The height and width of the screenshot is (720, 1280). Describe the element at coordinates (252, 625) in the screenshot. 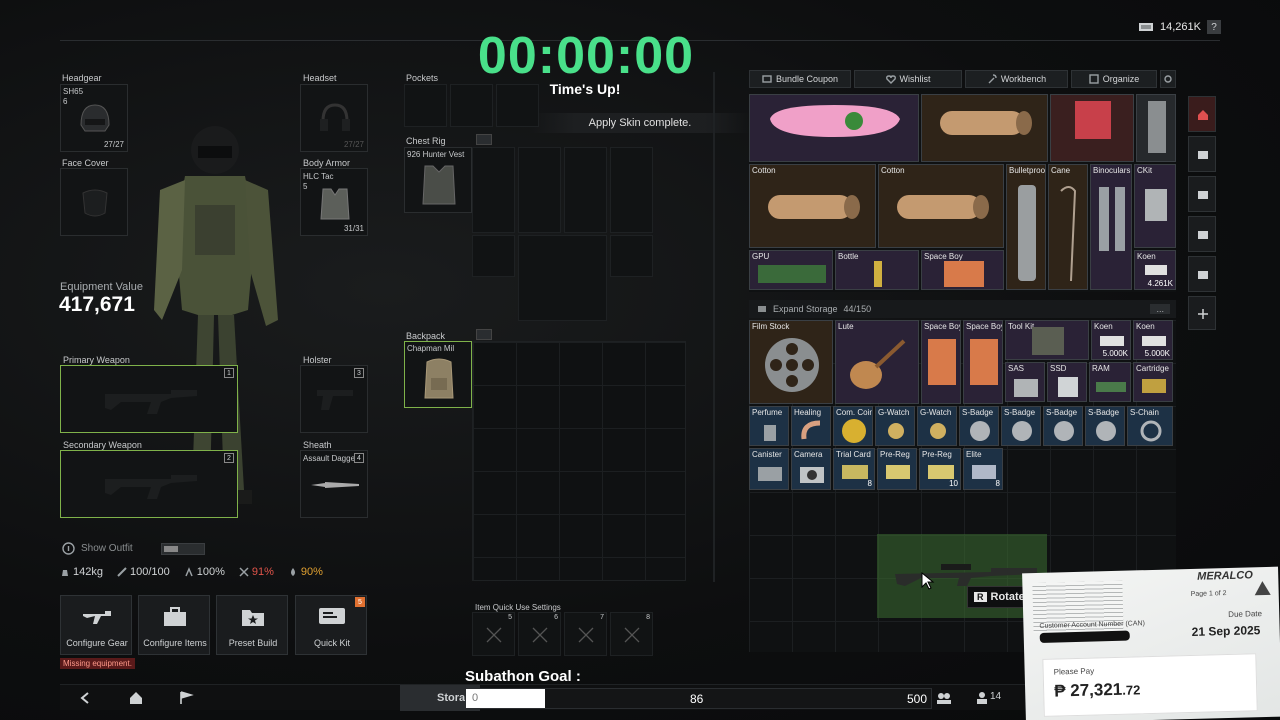

I see `preset-build-button: Preset Build` at that location.